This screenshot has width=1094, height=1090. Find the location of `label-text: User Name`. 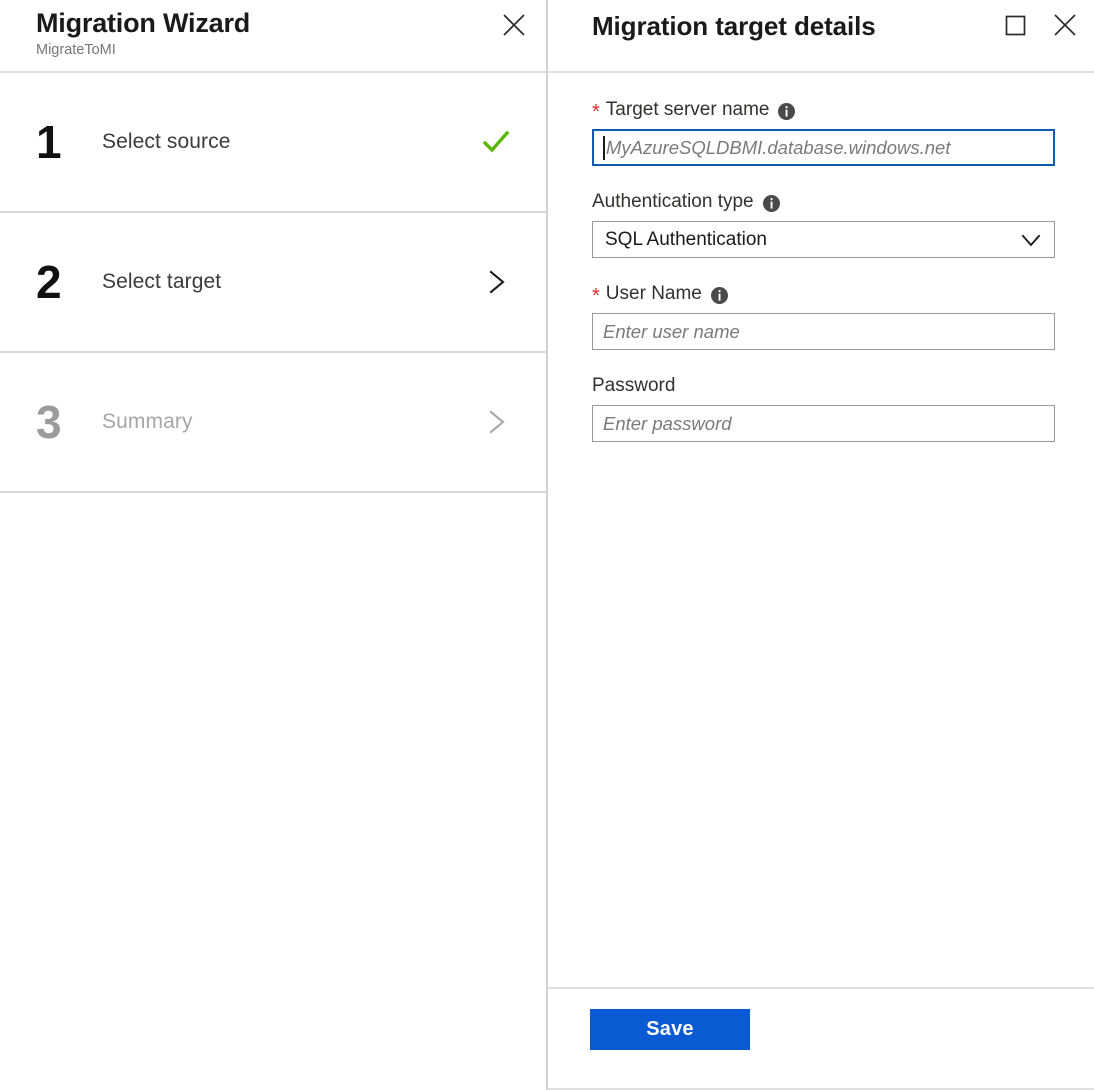

label-text: User Name is located at coordinates (653, 293).